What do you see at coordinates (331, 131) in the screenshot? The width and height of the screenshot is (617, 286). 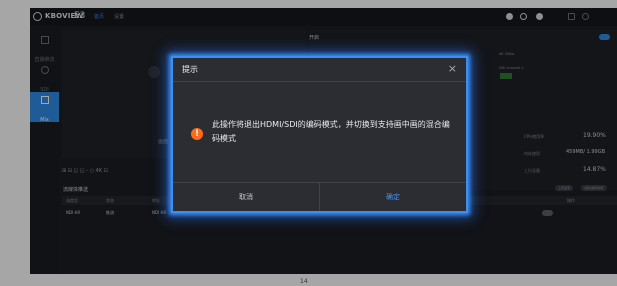 I see `dialog-message: 此操作将退出HDMI/SDI的编码模式，并切换到支持画中画的混合编码模式` at bounding box center [331, 131].